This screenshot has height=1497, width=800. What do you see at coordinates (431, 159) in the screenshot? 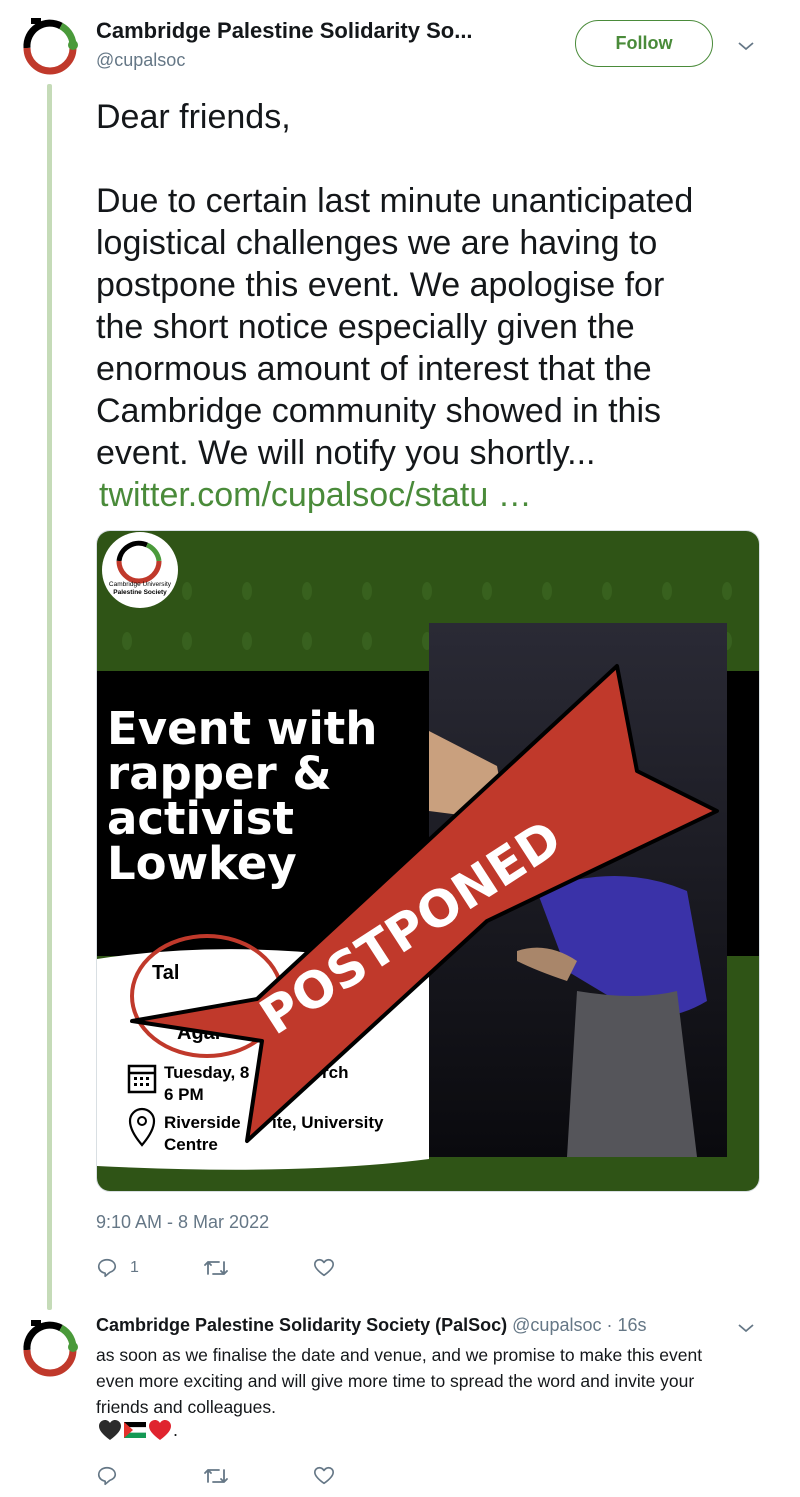
I see `tweet-line` at bounding box center [431, 159].